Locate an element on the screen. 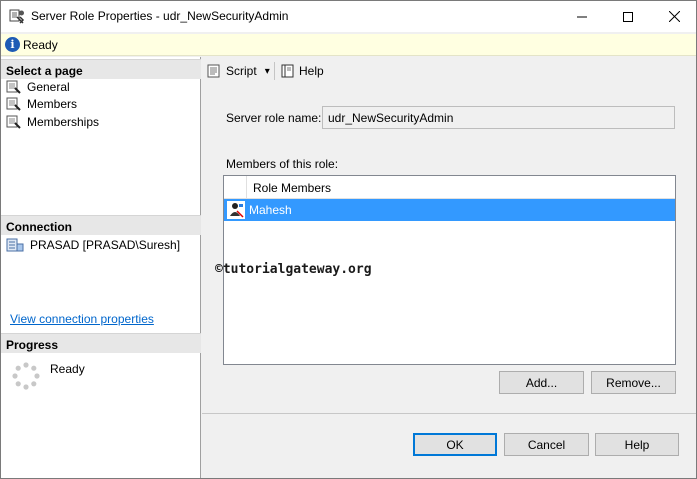  toolbar: Script ▾ Help is located at coordinates (449, 71).